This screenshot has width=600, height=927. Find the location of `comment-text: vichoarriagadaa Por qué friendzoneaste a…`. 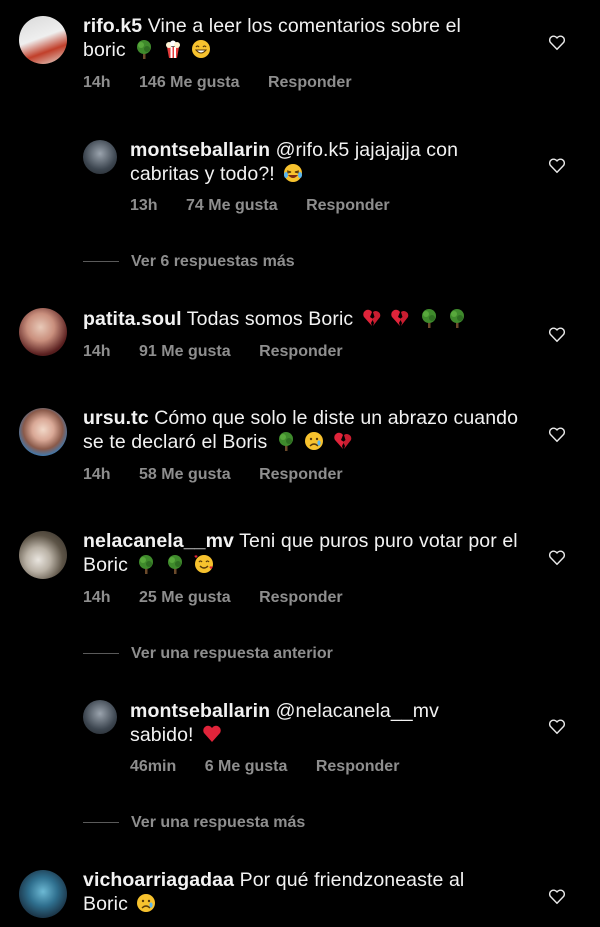

comment-text: vichoarriagadaa Por qué friendzoneaste a… is located at coordinates (298, 892).